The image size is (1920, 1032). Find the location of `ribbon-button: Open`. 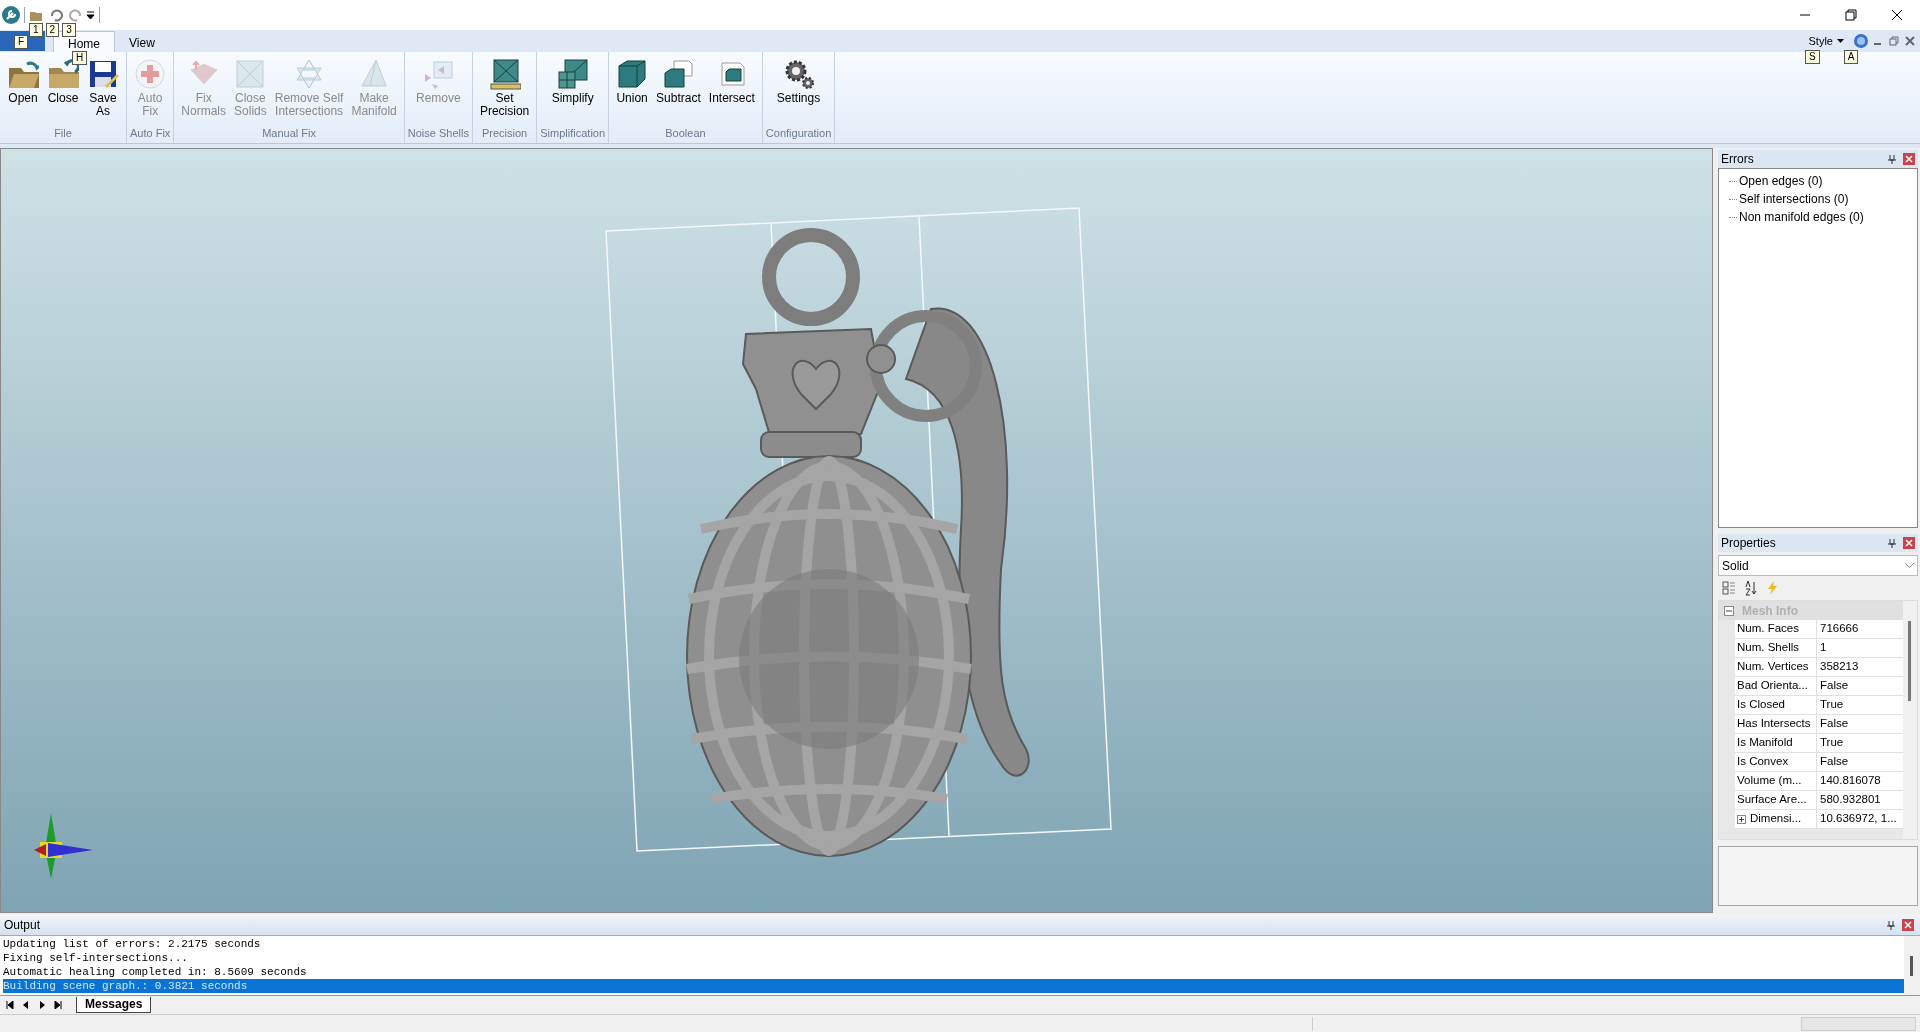

ribbon-button: Open is located at coordinates (23, 81).